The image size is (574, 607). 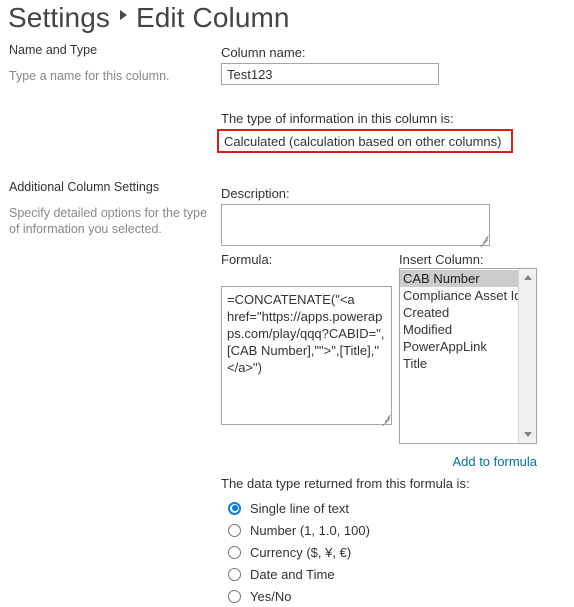 I want to click on triangle-right-icon, so click(x=123, y=15).